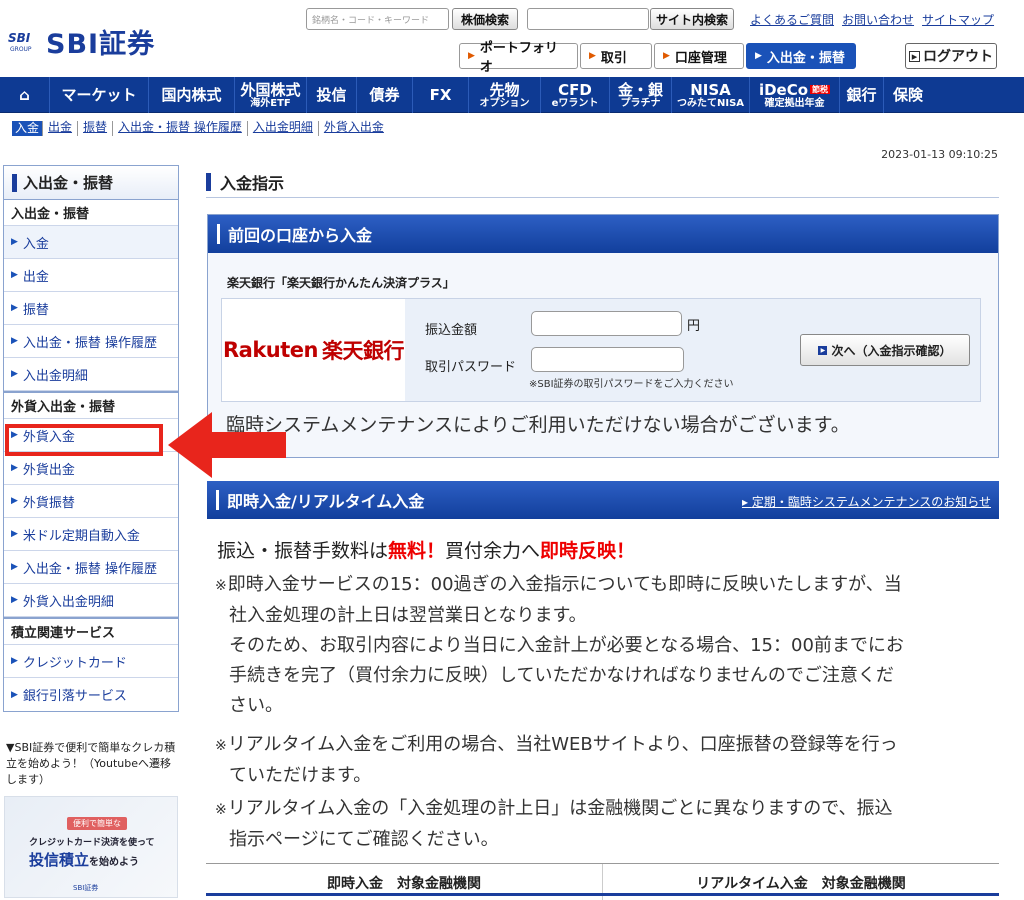 Image resolution: width=1024 pixels, height=900 pixels. I want to click on subnav-withdraw: 出金, so click(59, 128).